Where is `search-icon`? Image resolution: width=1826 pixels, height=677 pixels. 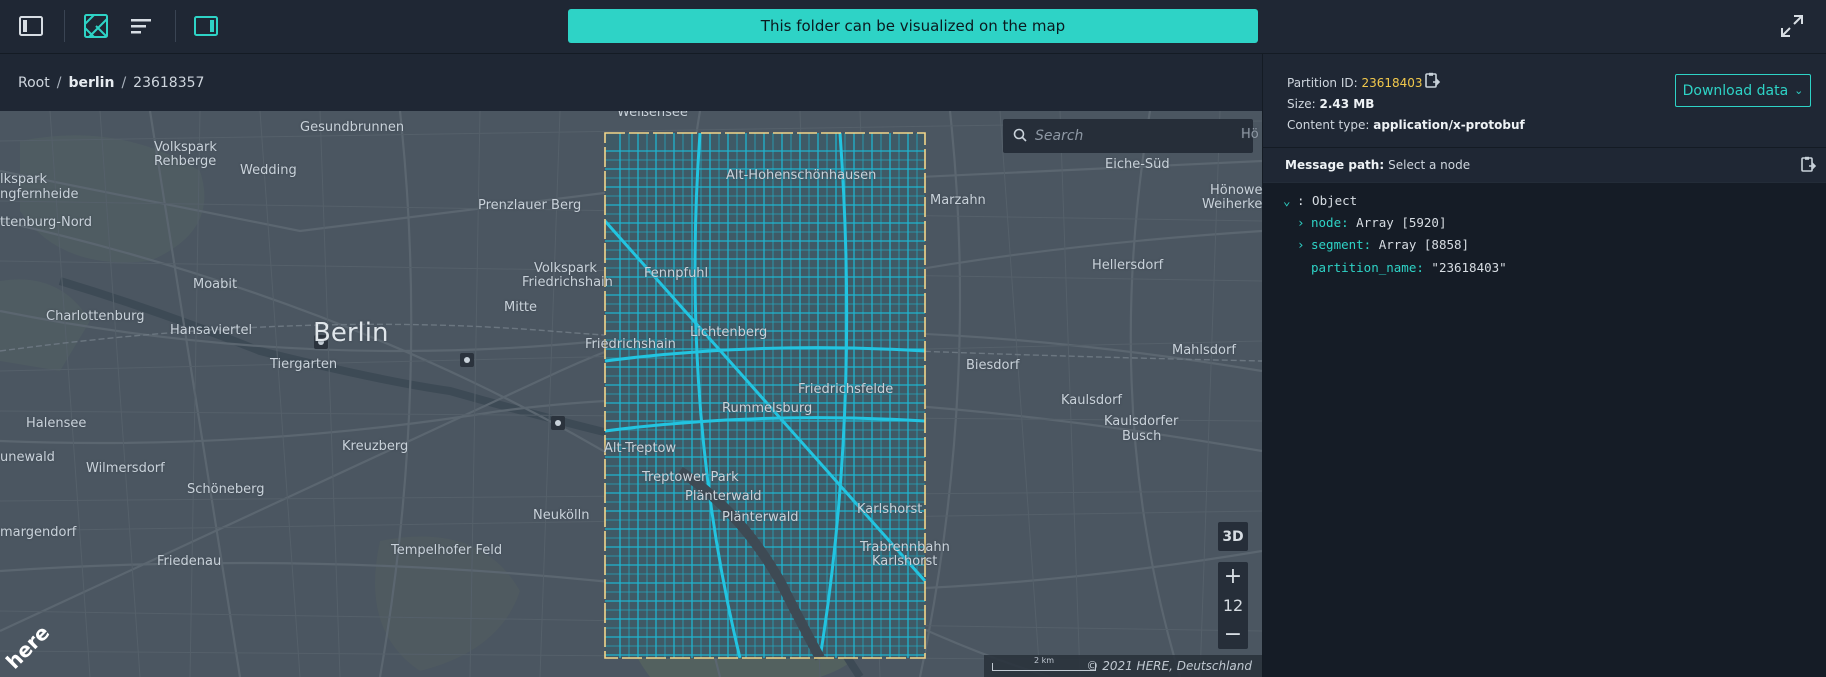 search-icon is located at coordinates (1020, 136).